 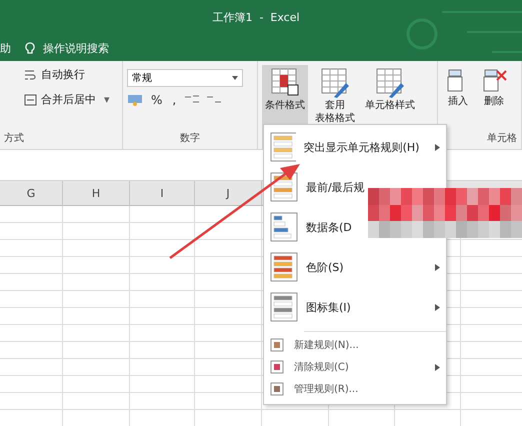 I want to click on merge-cells-icon, so click(x=30, y=100).